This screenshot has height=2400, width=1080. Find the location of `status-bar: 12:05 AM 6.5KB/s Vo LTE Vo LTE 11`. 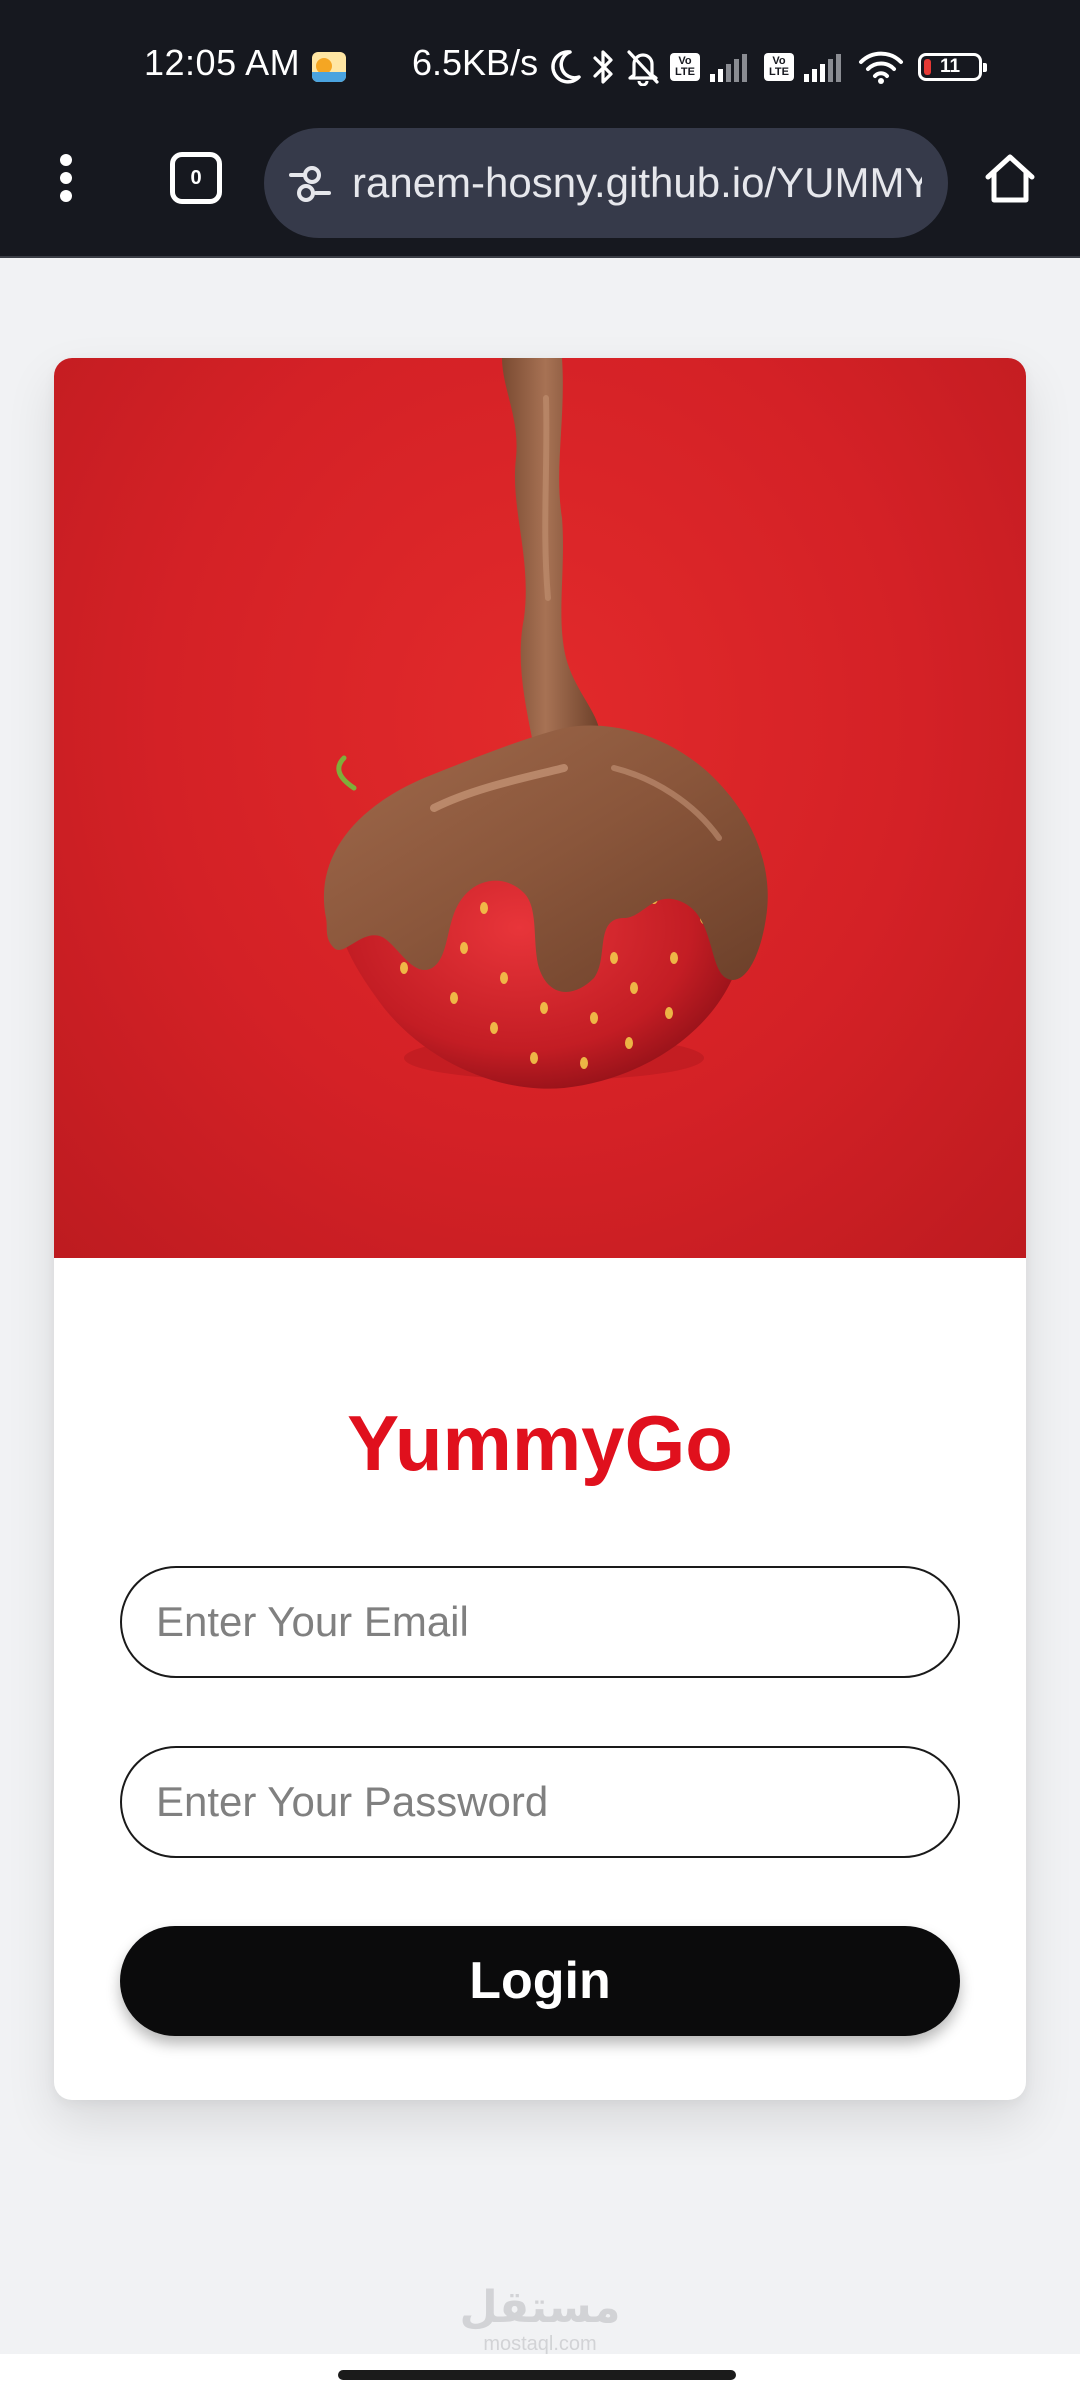

status-bar: 12:05 AM 6.5KB/s Vo LTE Vo LTE 11 is located at coordinates (540, 60).